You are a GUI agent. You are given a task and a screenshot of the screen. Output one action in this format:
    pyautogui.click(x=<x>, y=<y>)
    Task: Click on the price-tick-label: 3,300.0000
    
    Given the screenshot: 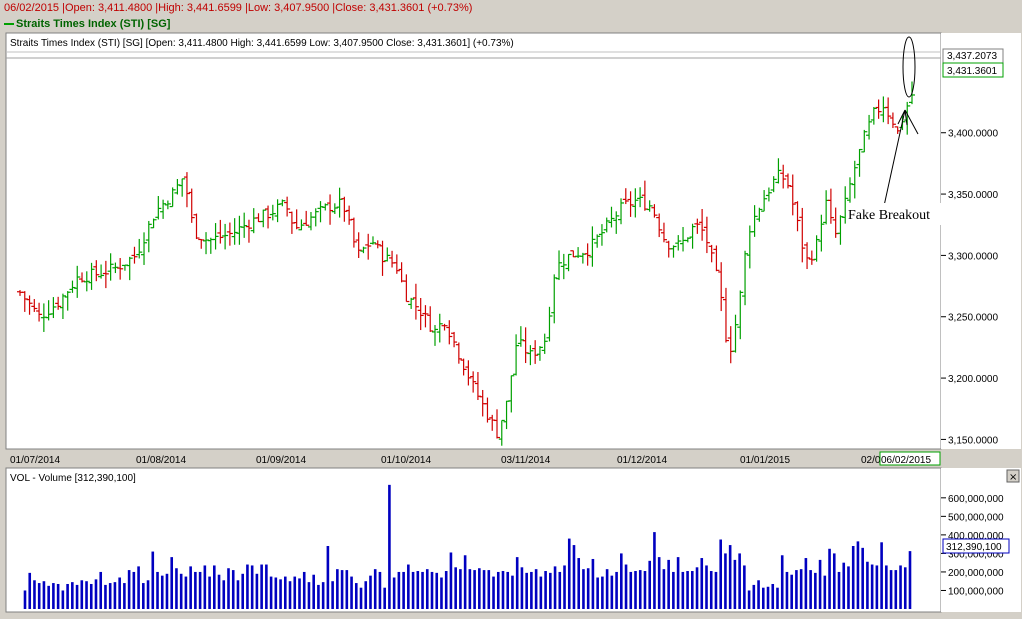 What is the action you would take?
    pyautogui.click(x=973, y=256)
    